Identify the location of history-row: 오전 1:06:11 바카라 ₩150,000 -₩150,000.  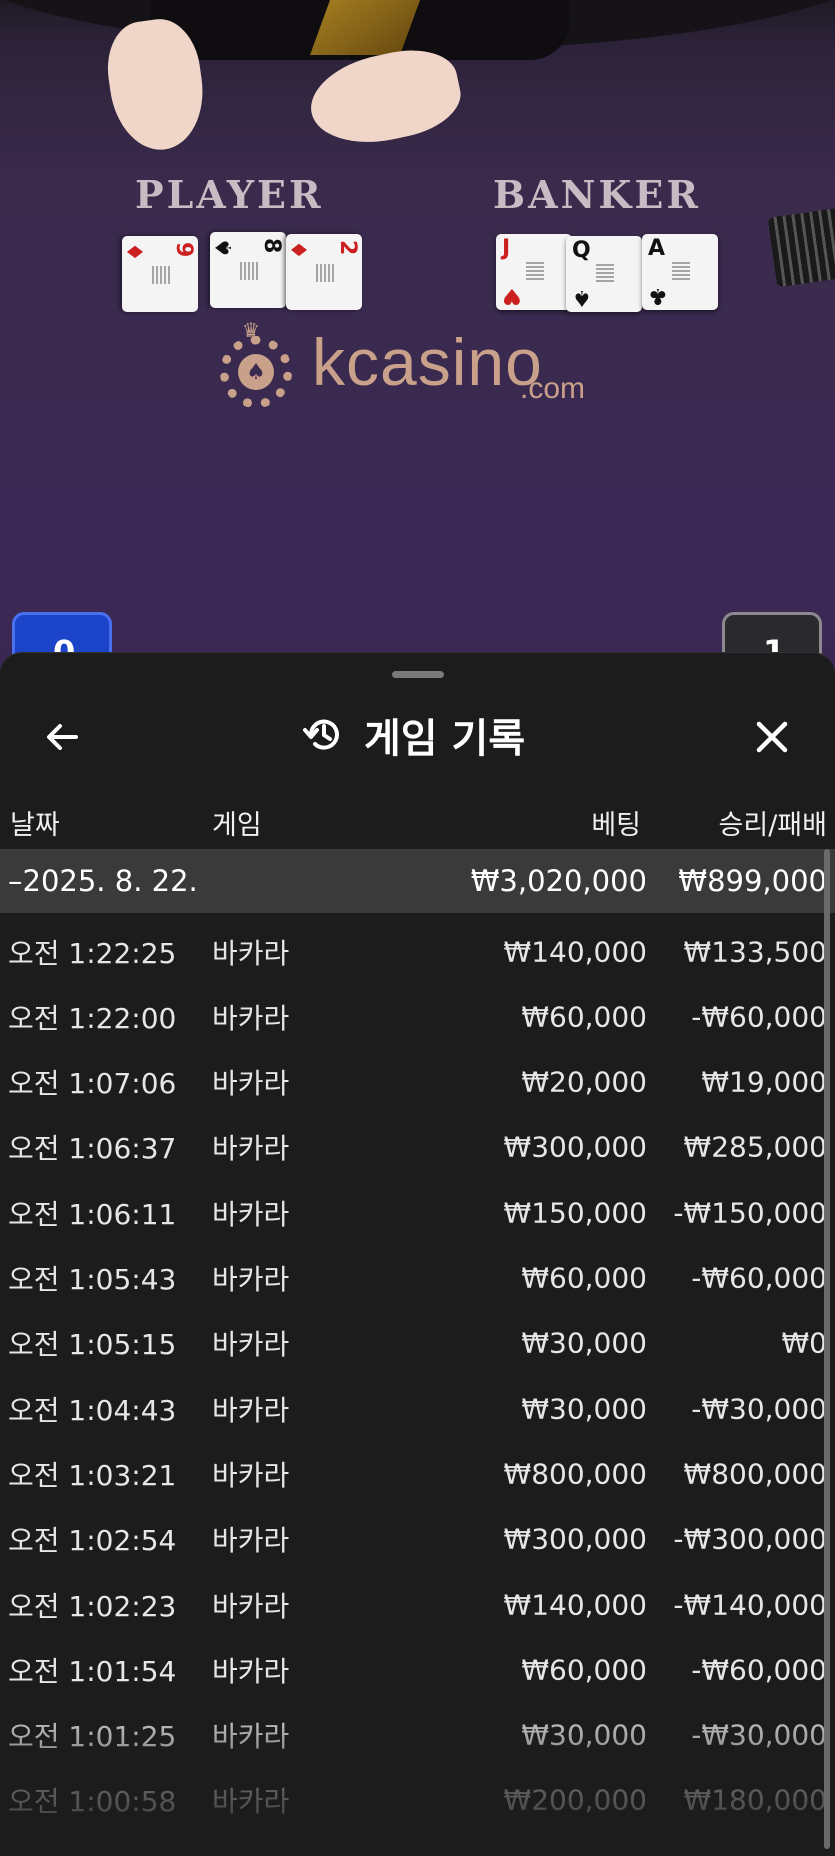
(417, 1212).